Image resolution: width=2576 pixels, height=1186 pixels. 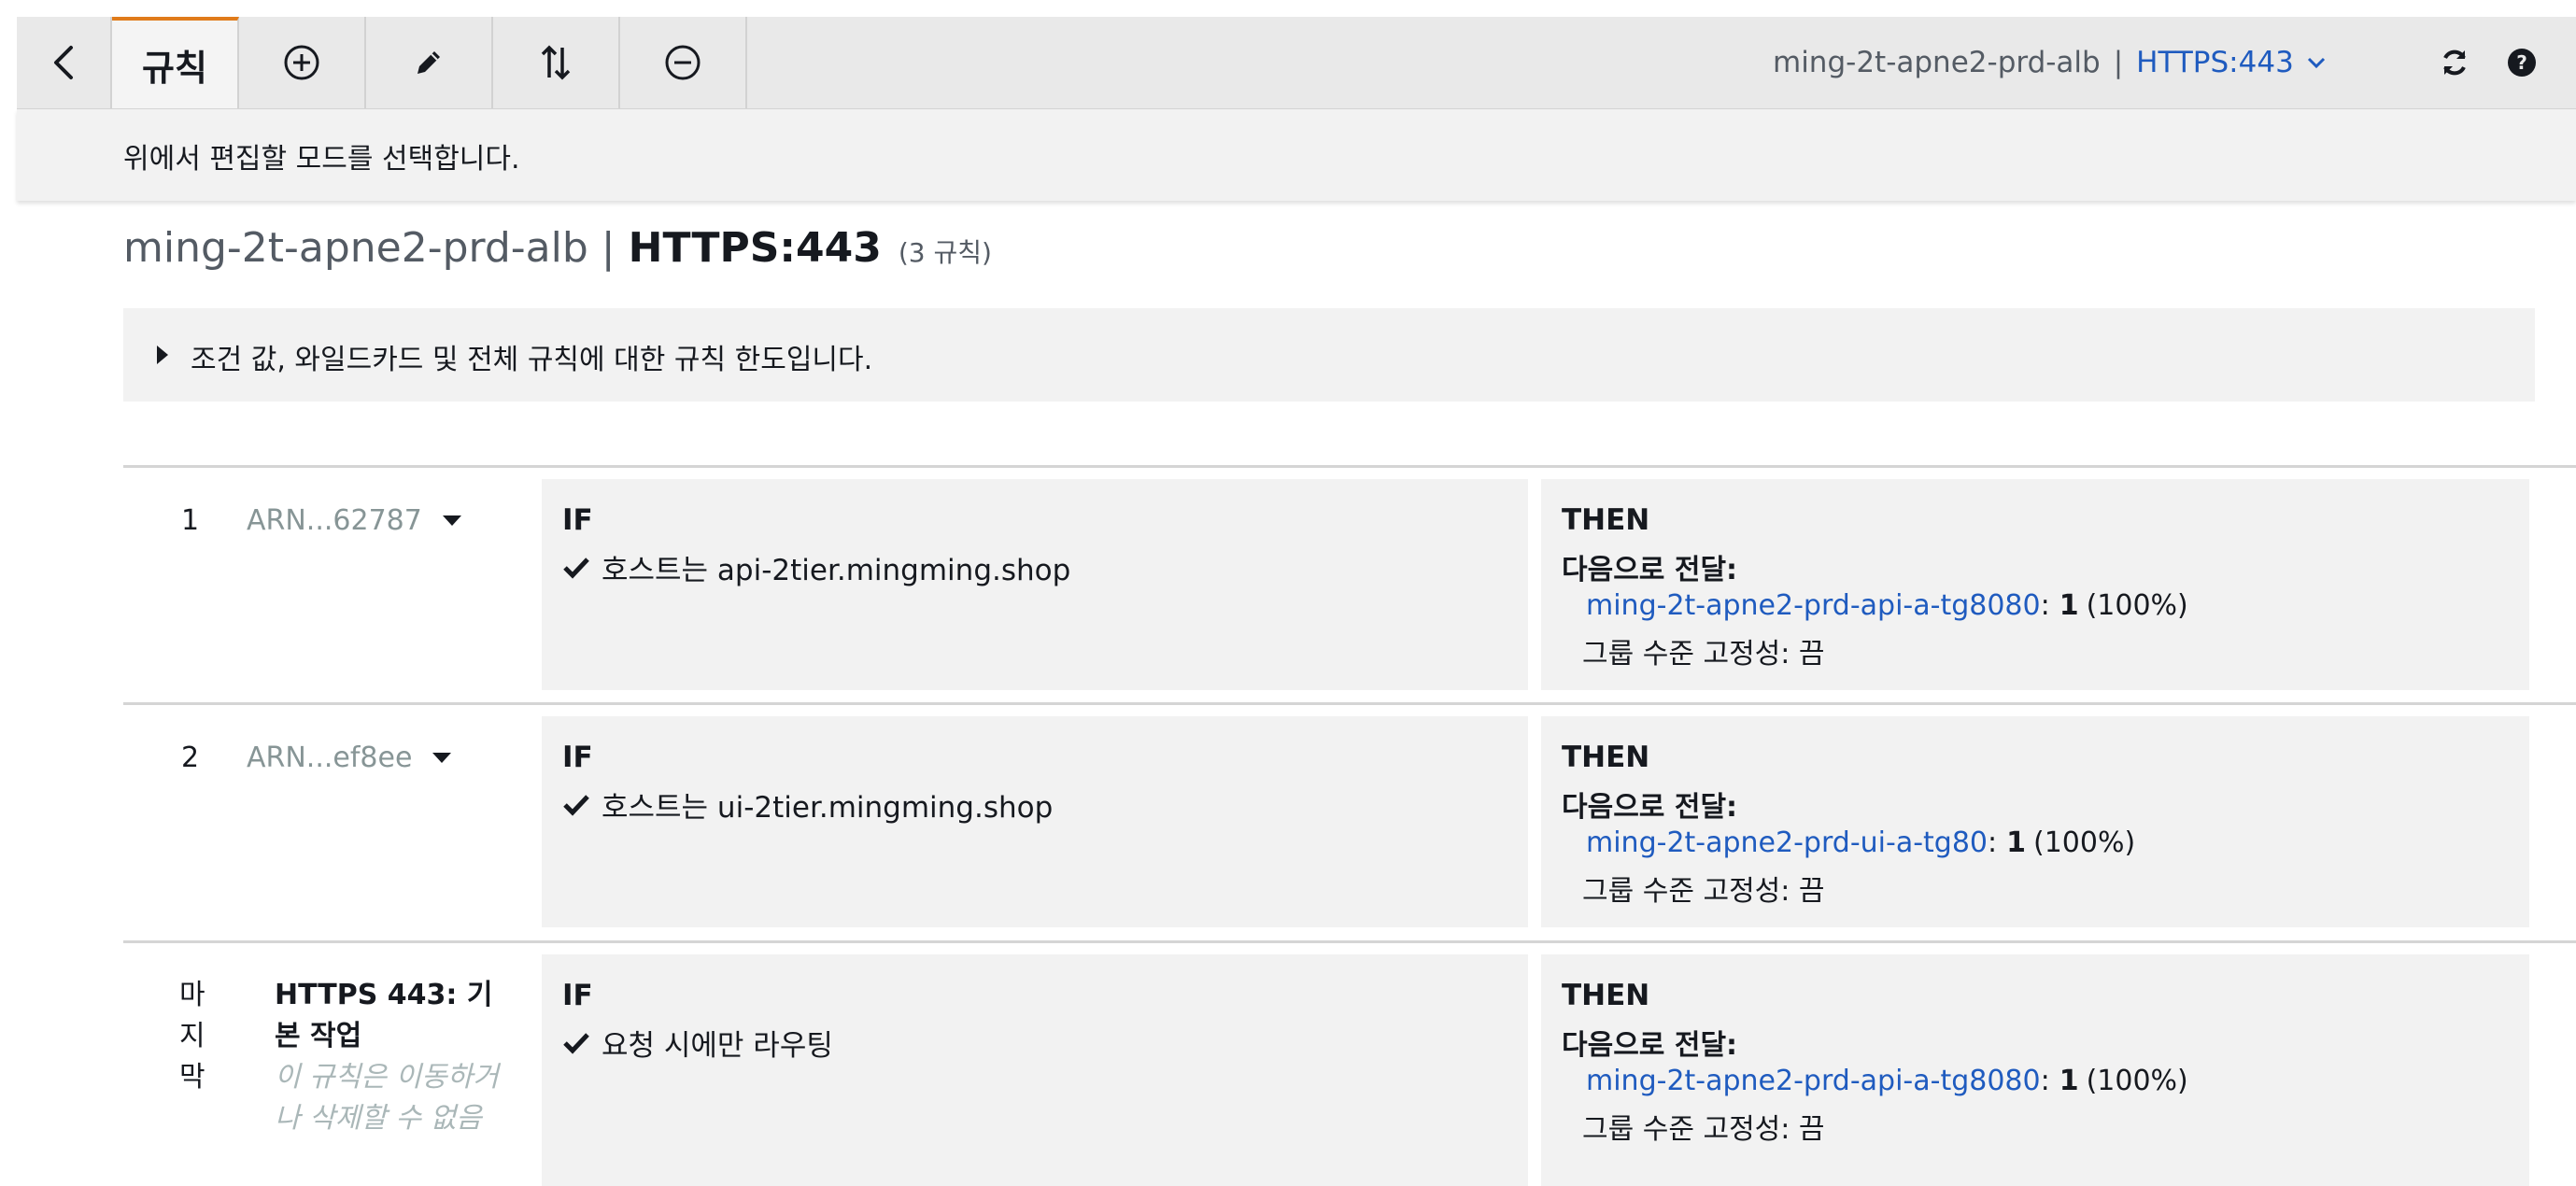 I want to click on minus-circle-icon, so click(x=683, y=62).